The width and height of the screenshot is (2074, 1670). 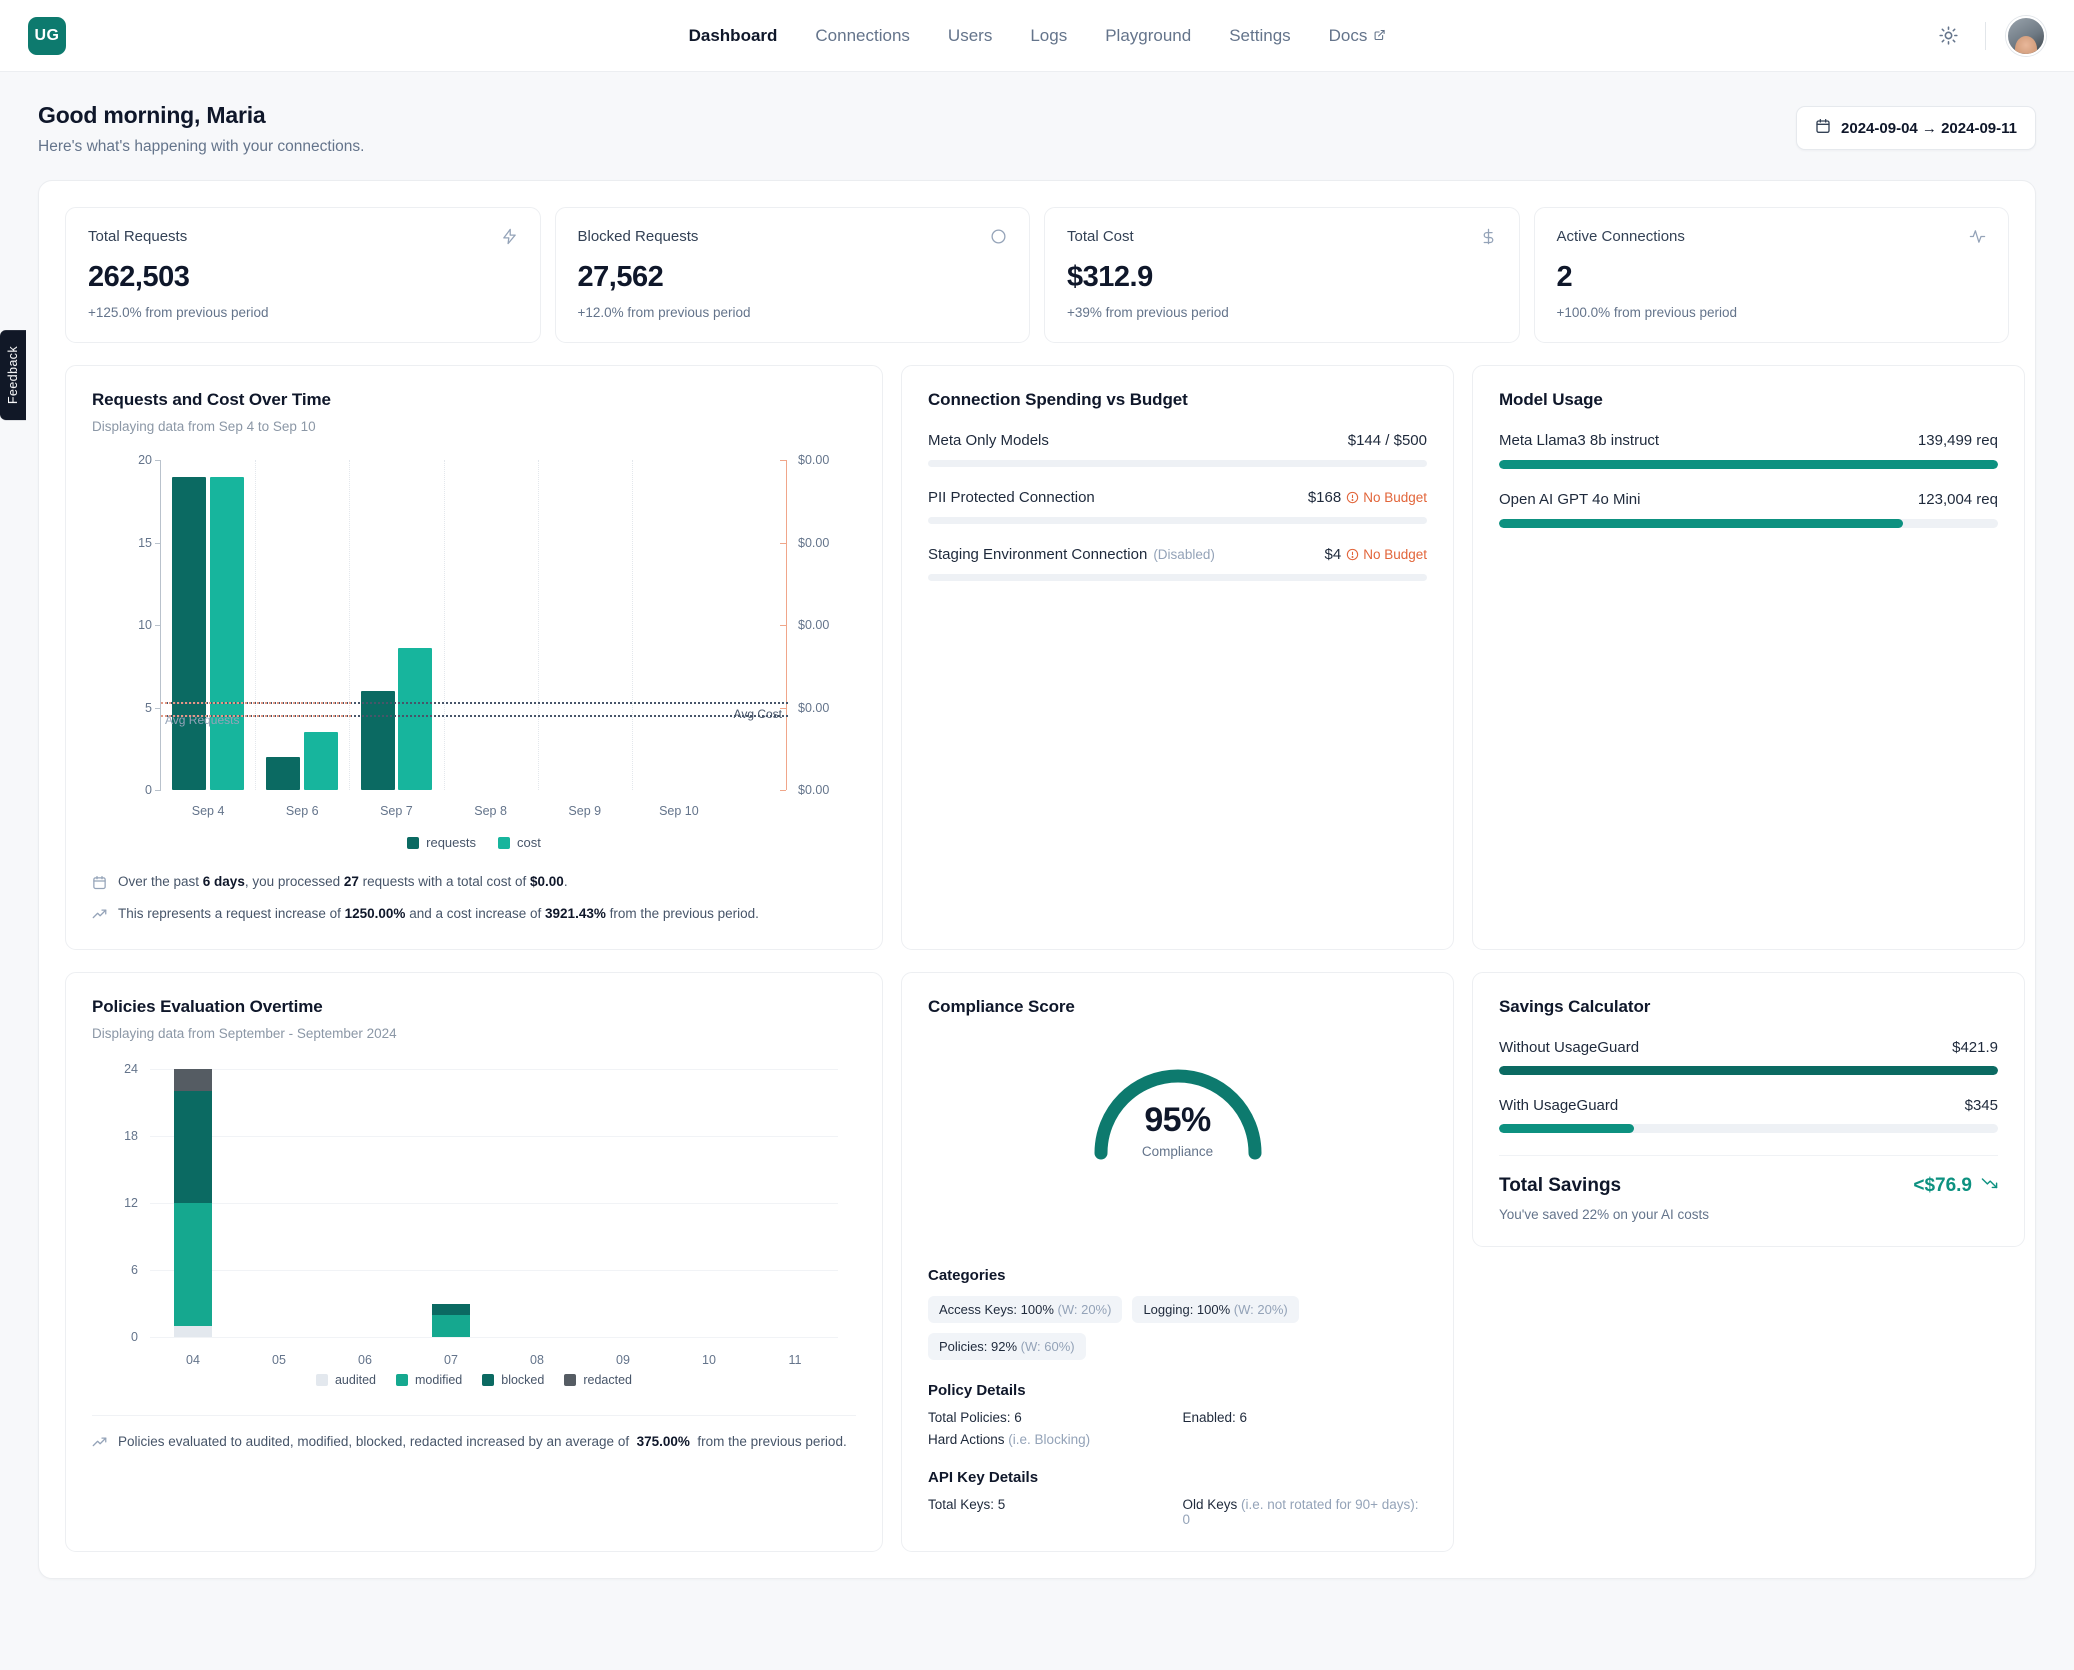 What do you see at coordinates (99, 1443) in the screenshot?
I see `trend-up-icon` at bounding box center [99, 1443].